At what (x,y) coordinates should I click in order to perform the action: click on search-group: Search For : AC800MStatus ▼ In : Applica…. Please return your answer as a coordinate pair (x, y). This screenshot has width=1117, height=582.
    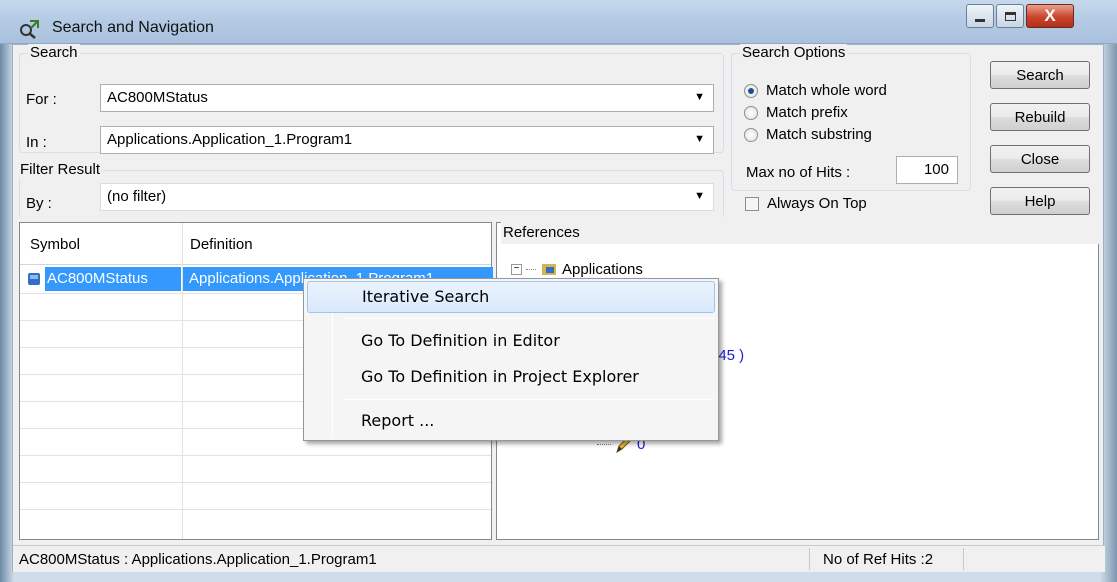
    Looking at the image, I should click on (371, 99).